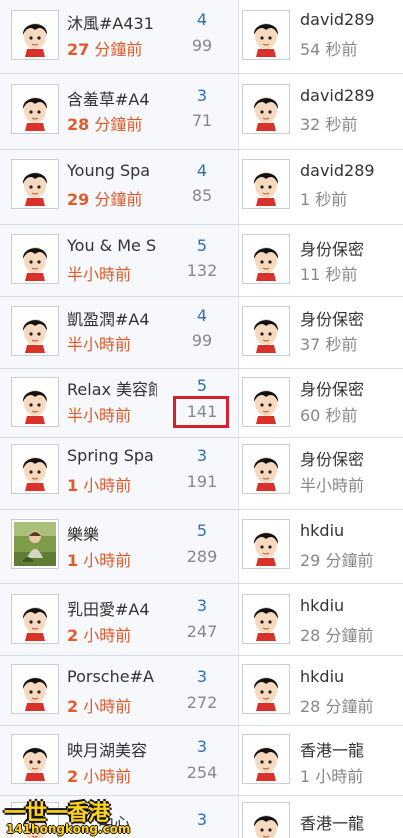 The height and width of the screenshot is (838, 403). I want to click on last-post-time: 60 秒前, so click(328, 414).